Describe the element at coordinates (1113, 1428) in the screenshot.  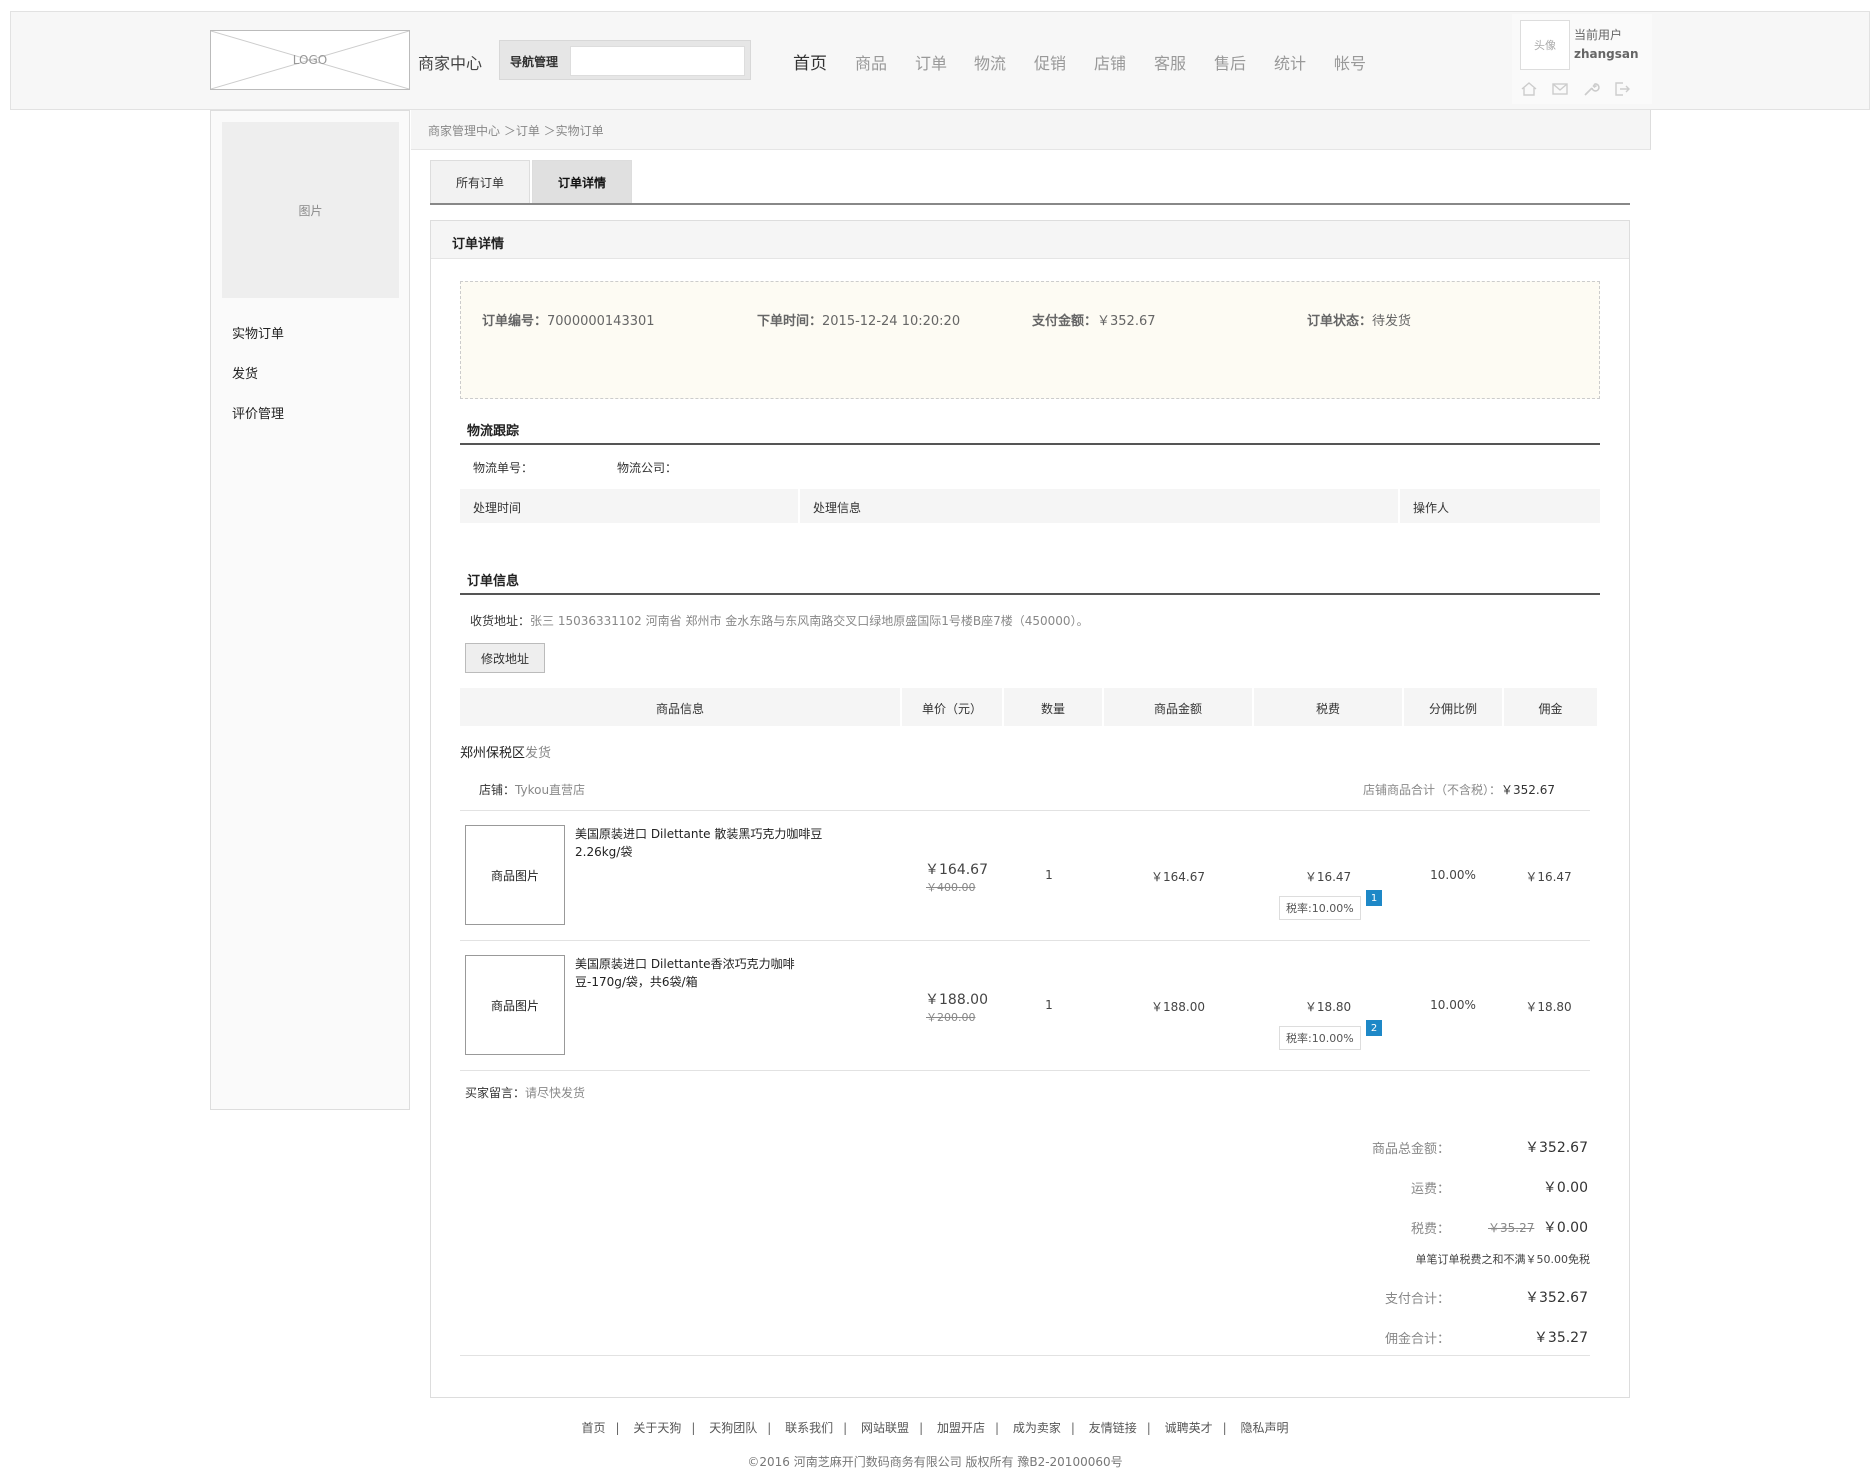
I see `footer-link: 友情链接` at that location.